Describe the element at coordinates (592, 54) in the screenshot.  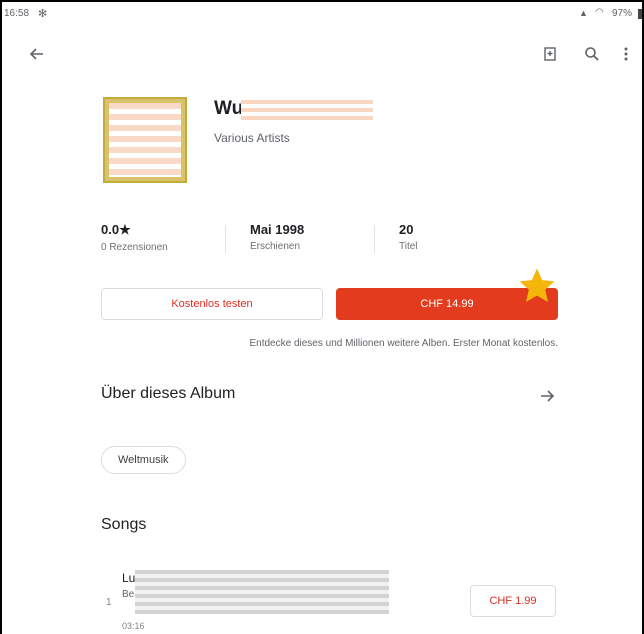
I see `search-icon` at that location.